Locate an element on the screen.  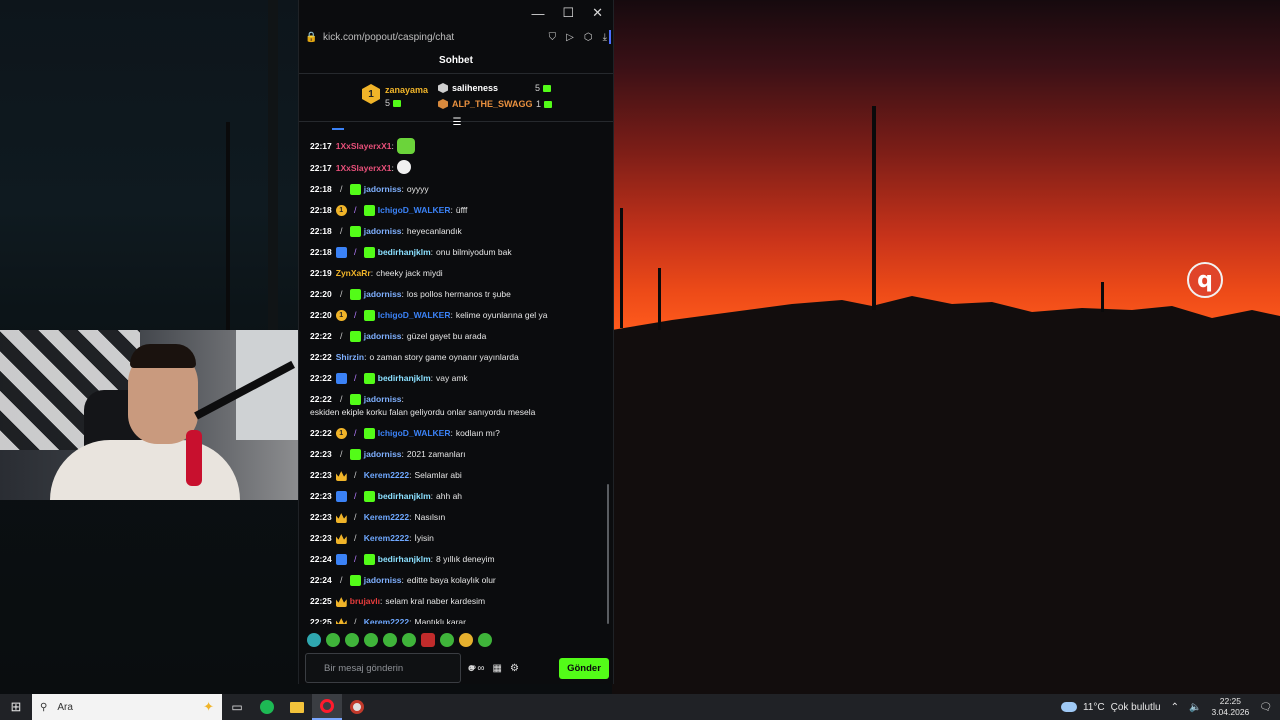
chat-message: 22:24 / bedirhanjklm:8 yıllık deneyim is located at coordinates (459, 559).